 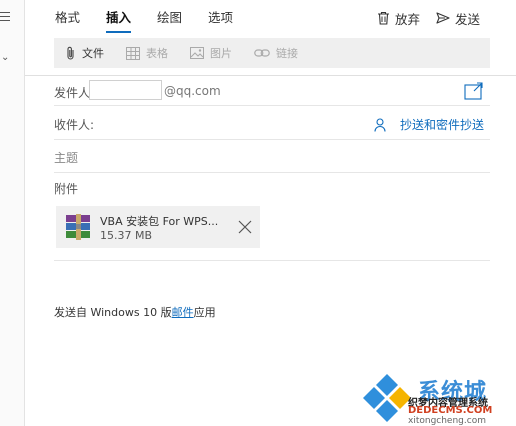 I want to click on discard-button: 放弃, so click(x=398, y=18).